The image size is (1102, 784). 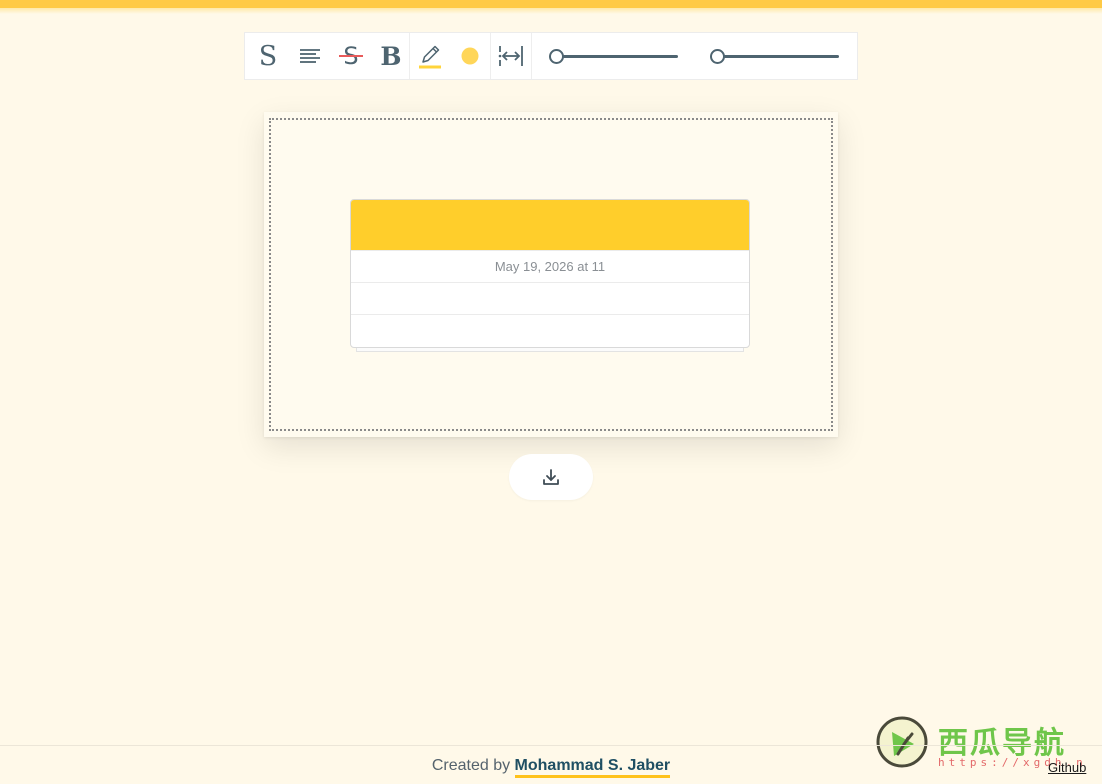 What do you see at coordinates (550, 350) in the screenshot?
I see `table-stack-shadow` at bounding box center [550, 350].